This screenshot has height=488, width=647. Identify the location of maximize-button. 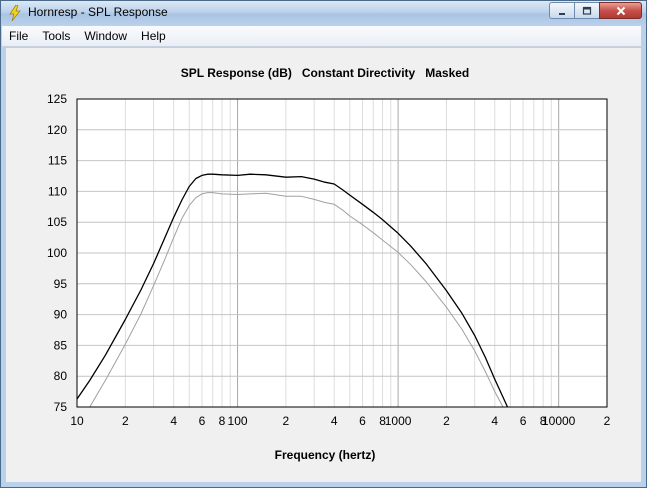
(586, 10).